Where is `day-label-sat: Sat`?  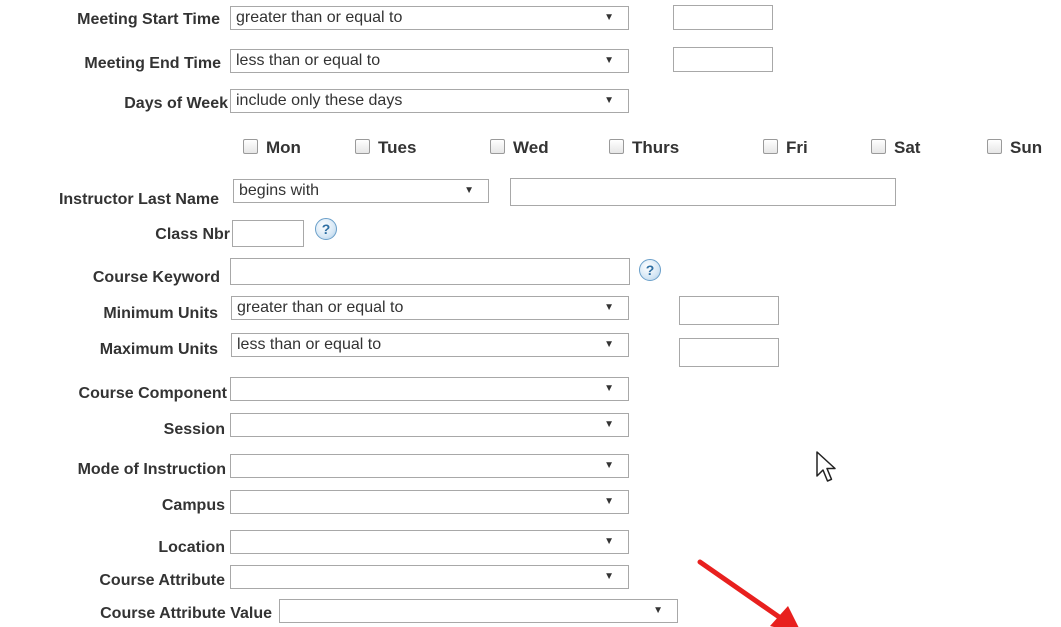
day-label-sat: Sat is located at coordinates (907, 147).